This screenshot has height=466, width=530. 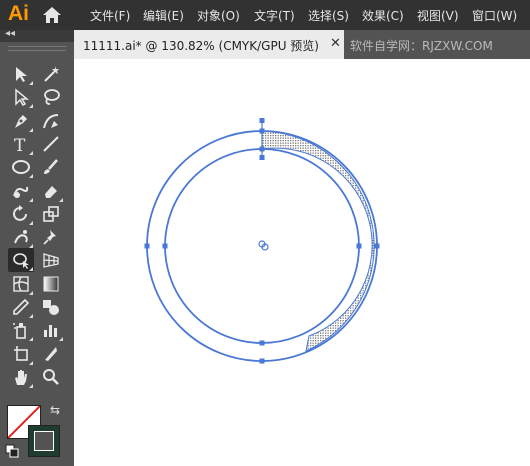 I want to click on magic-wand-icon, so click(x=51, y=74).